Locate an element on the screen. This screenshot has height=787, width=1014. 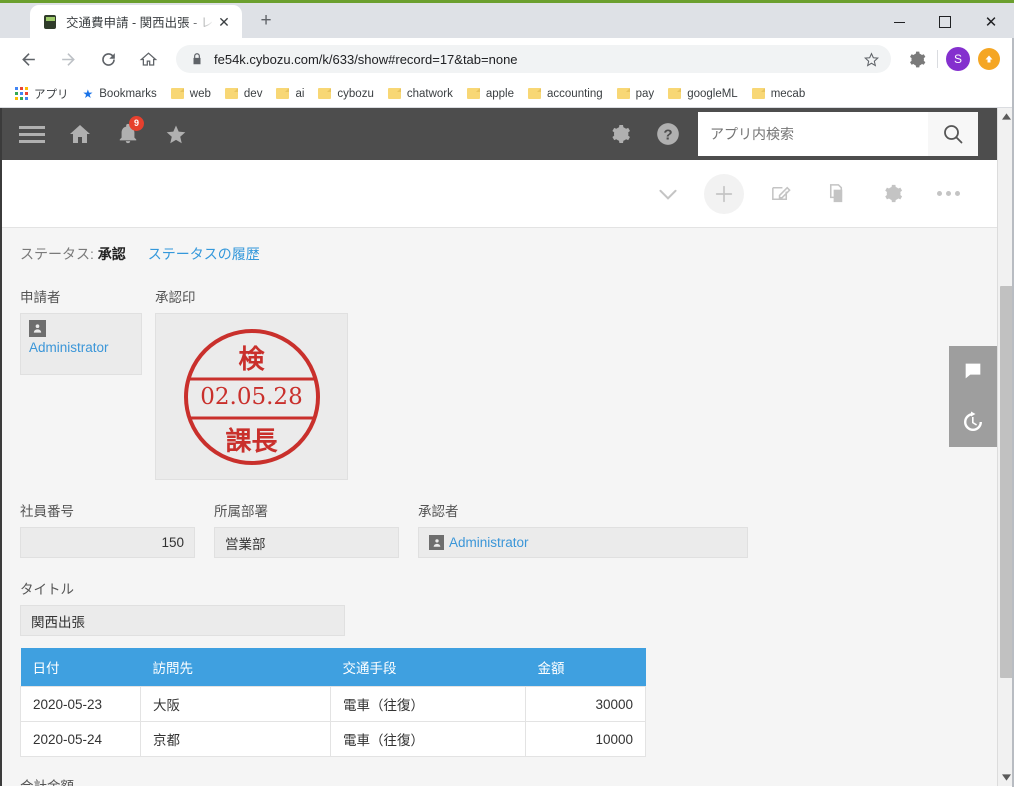
bookmark-item-bookmarks: ★ Bookmarks is located at coordinates (120, 94).